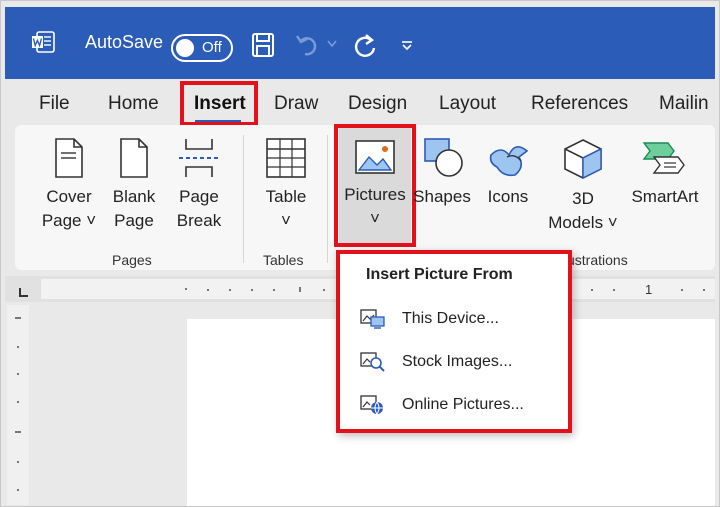 The image size is (720, 507). What do you see at coordinates (286, 196) in the screenshot?
I see `table-label: Table` at bounding box center [286, 196].